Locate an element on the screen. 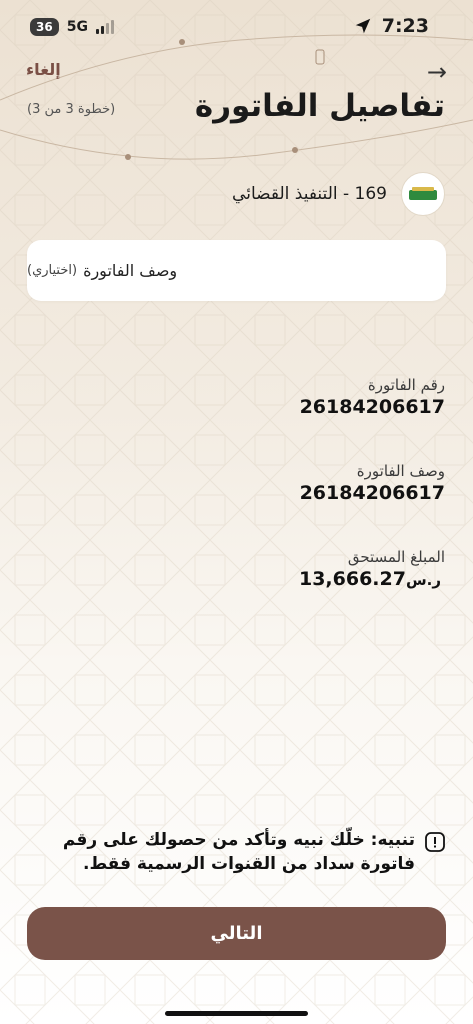  signal-icon is located at coordinates (104, 27).